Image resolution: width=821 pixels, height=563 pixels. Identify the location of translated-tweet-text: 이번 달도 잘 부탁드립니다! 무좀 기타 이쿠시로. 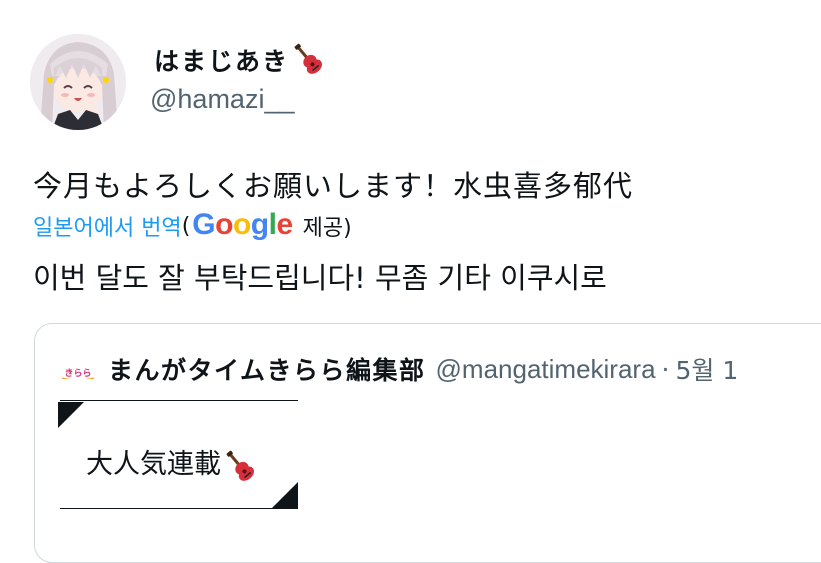
(320, 278).